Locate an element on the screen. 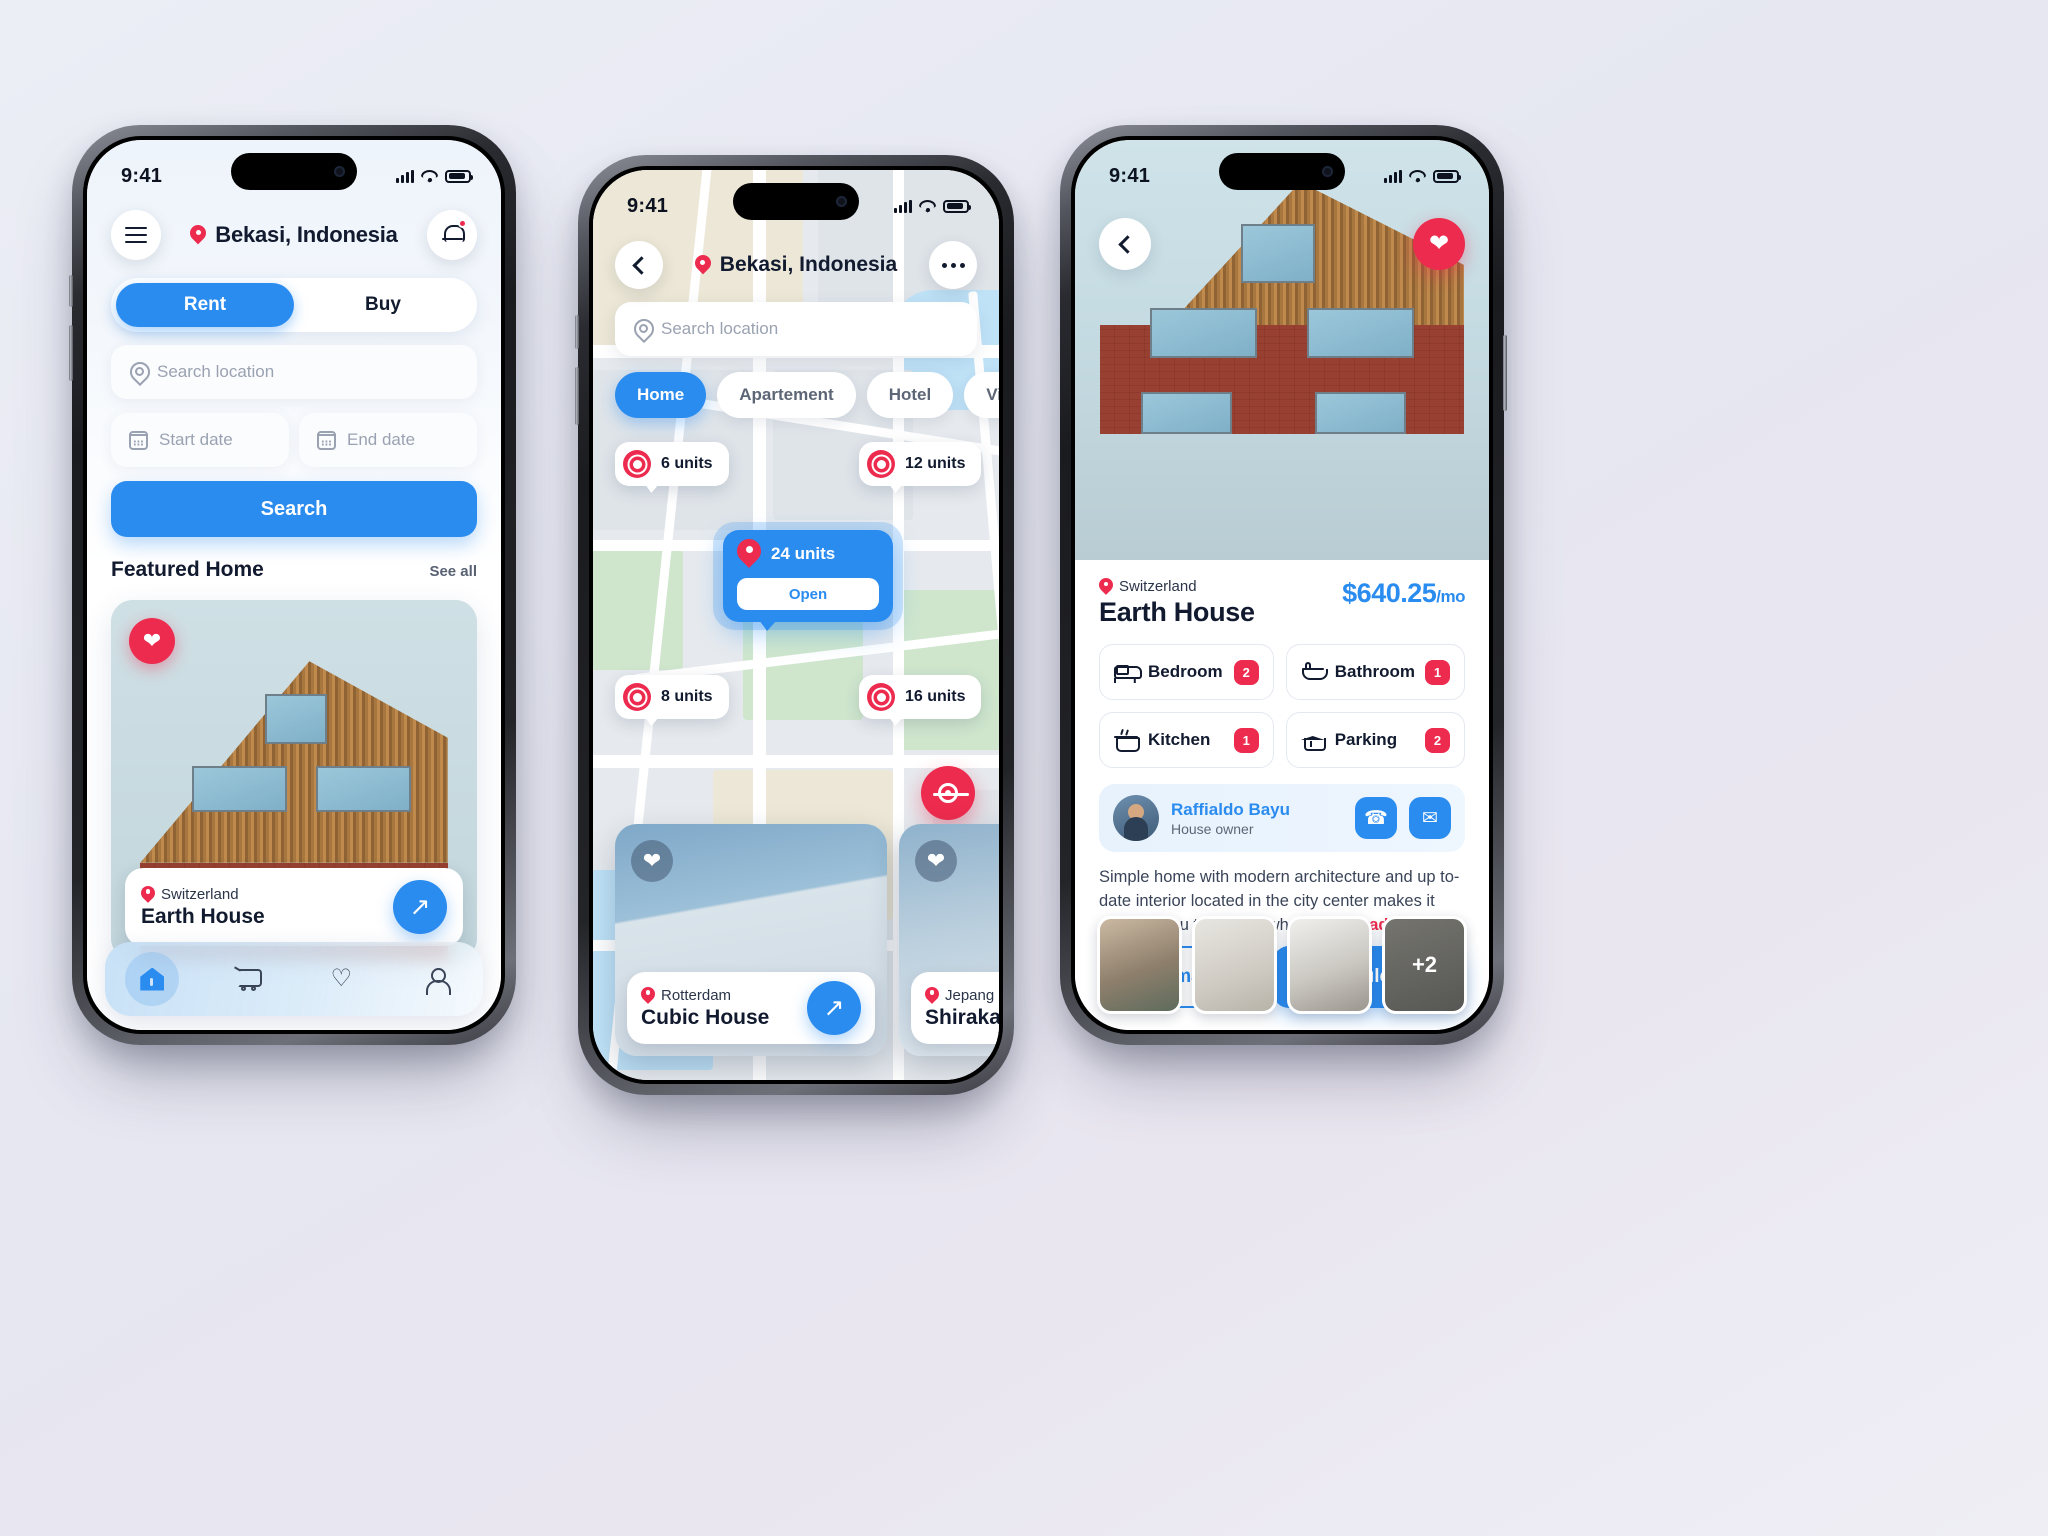 Image resolution: width=2048 pixels, height=1536 pixels. feature-parking: Parking 2 is located at coordinates (1375, 740).